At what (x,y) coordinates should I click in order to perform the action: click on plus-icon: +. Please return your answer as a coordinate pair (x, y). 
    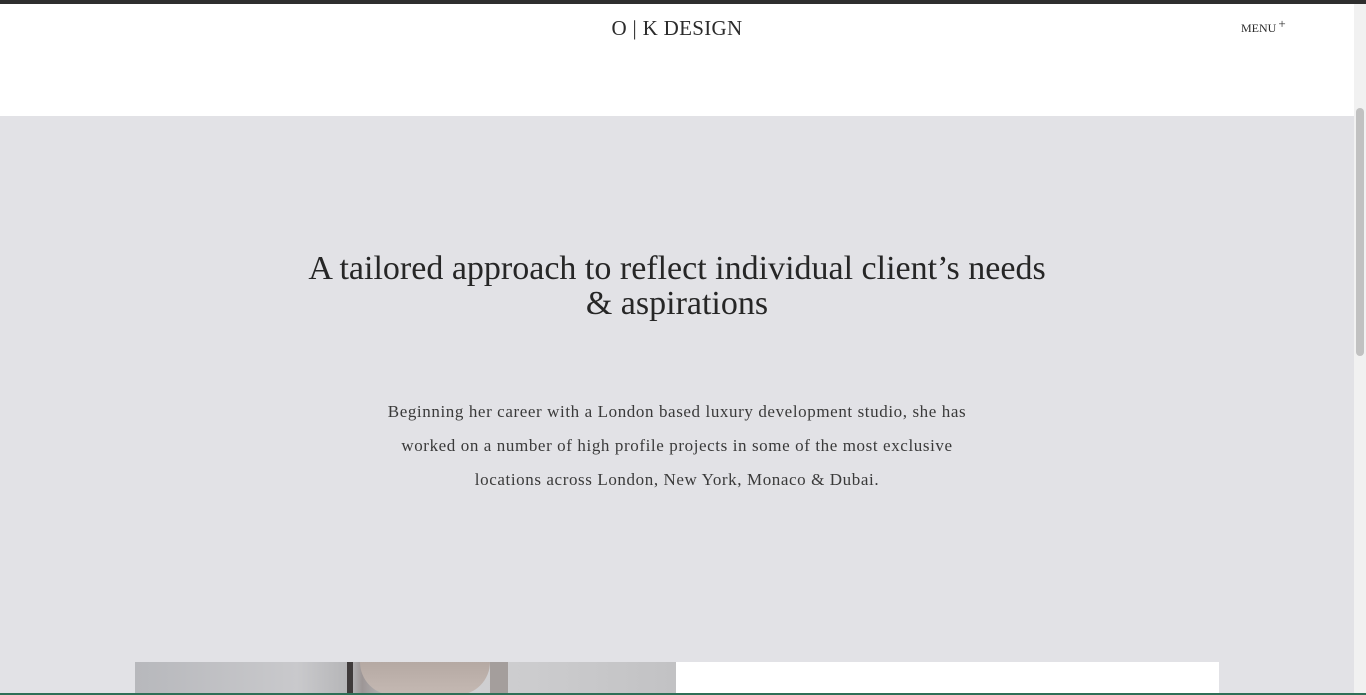
    Looking at the image, I should click on (1282, 23).